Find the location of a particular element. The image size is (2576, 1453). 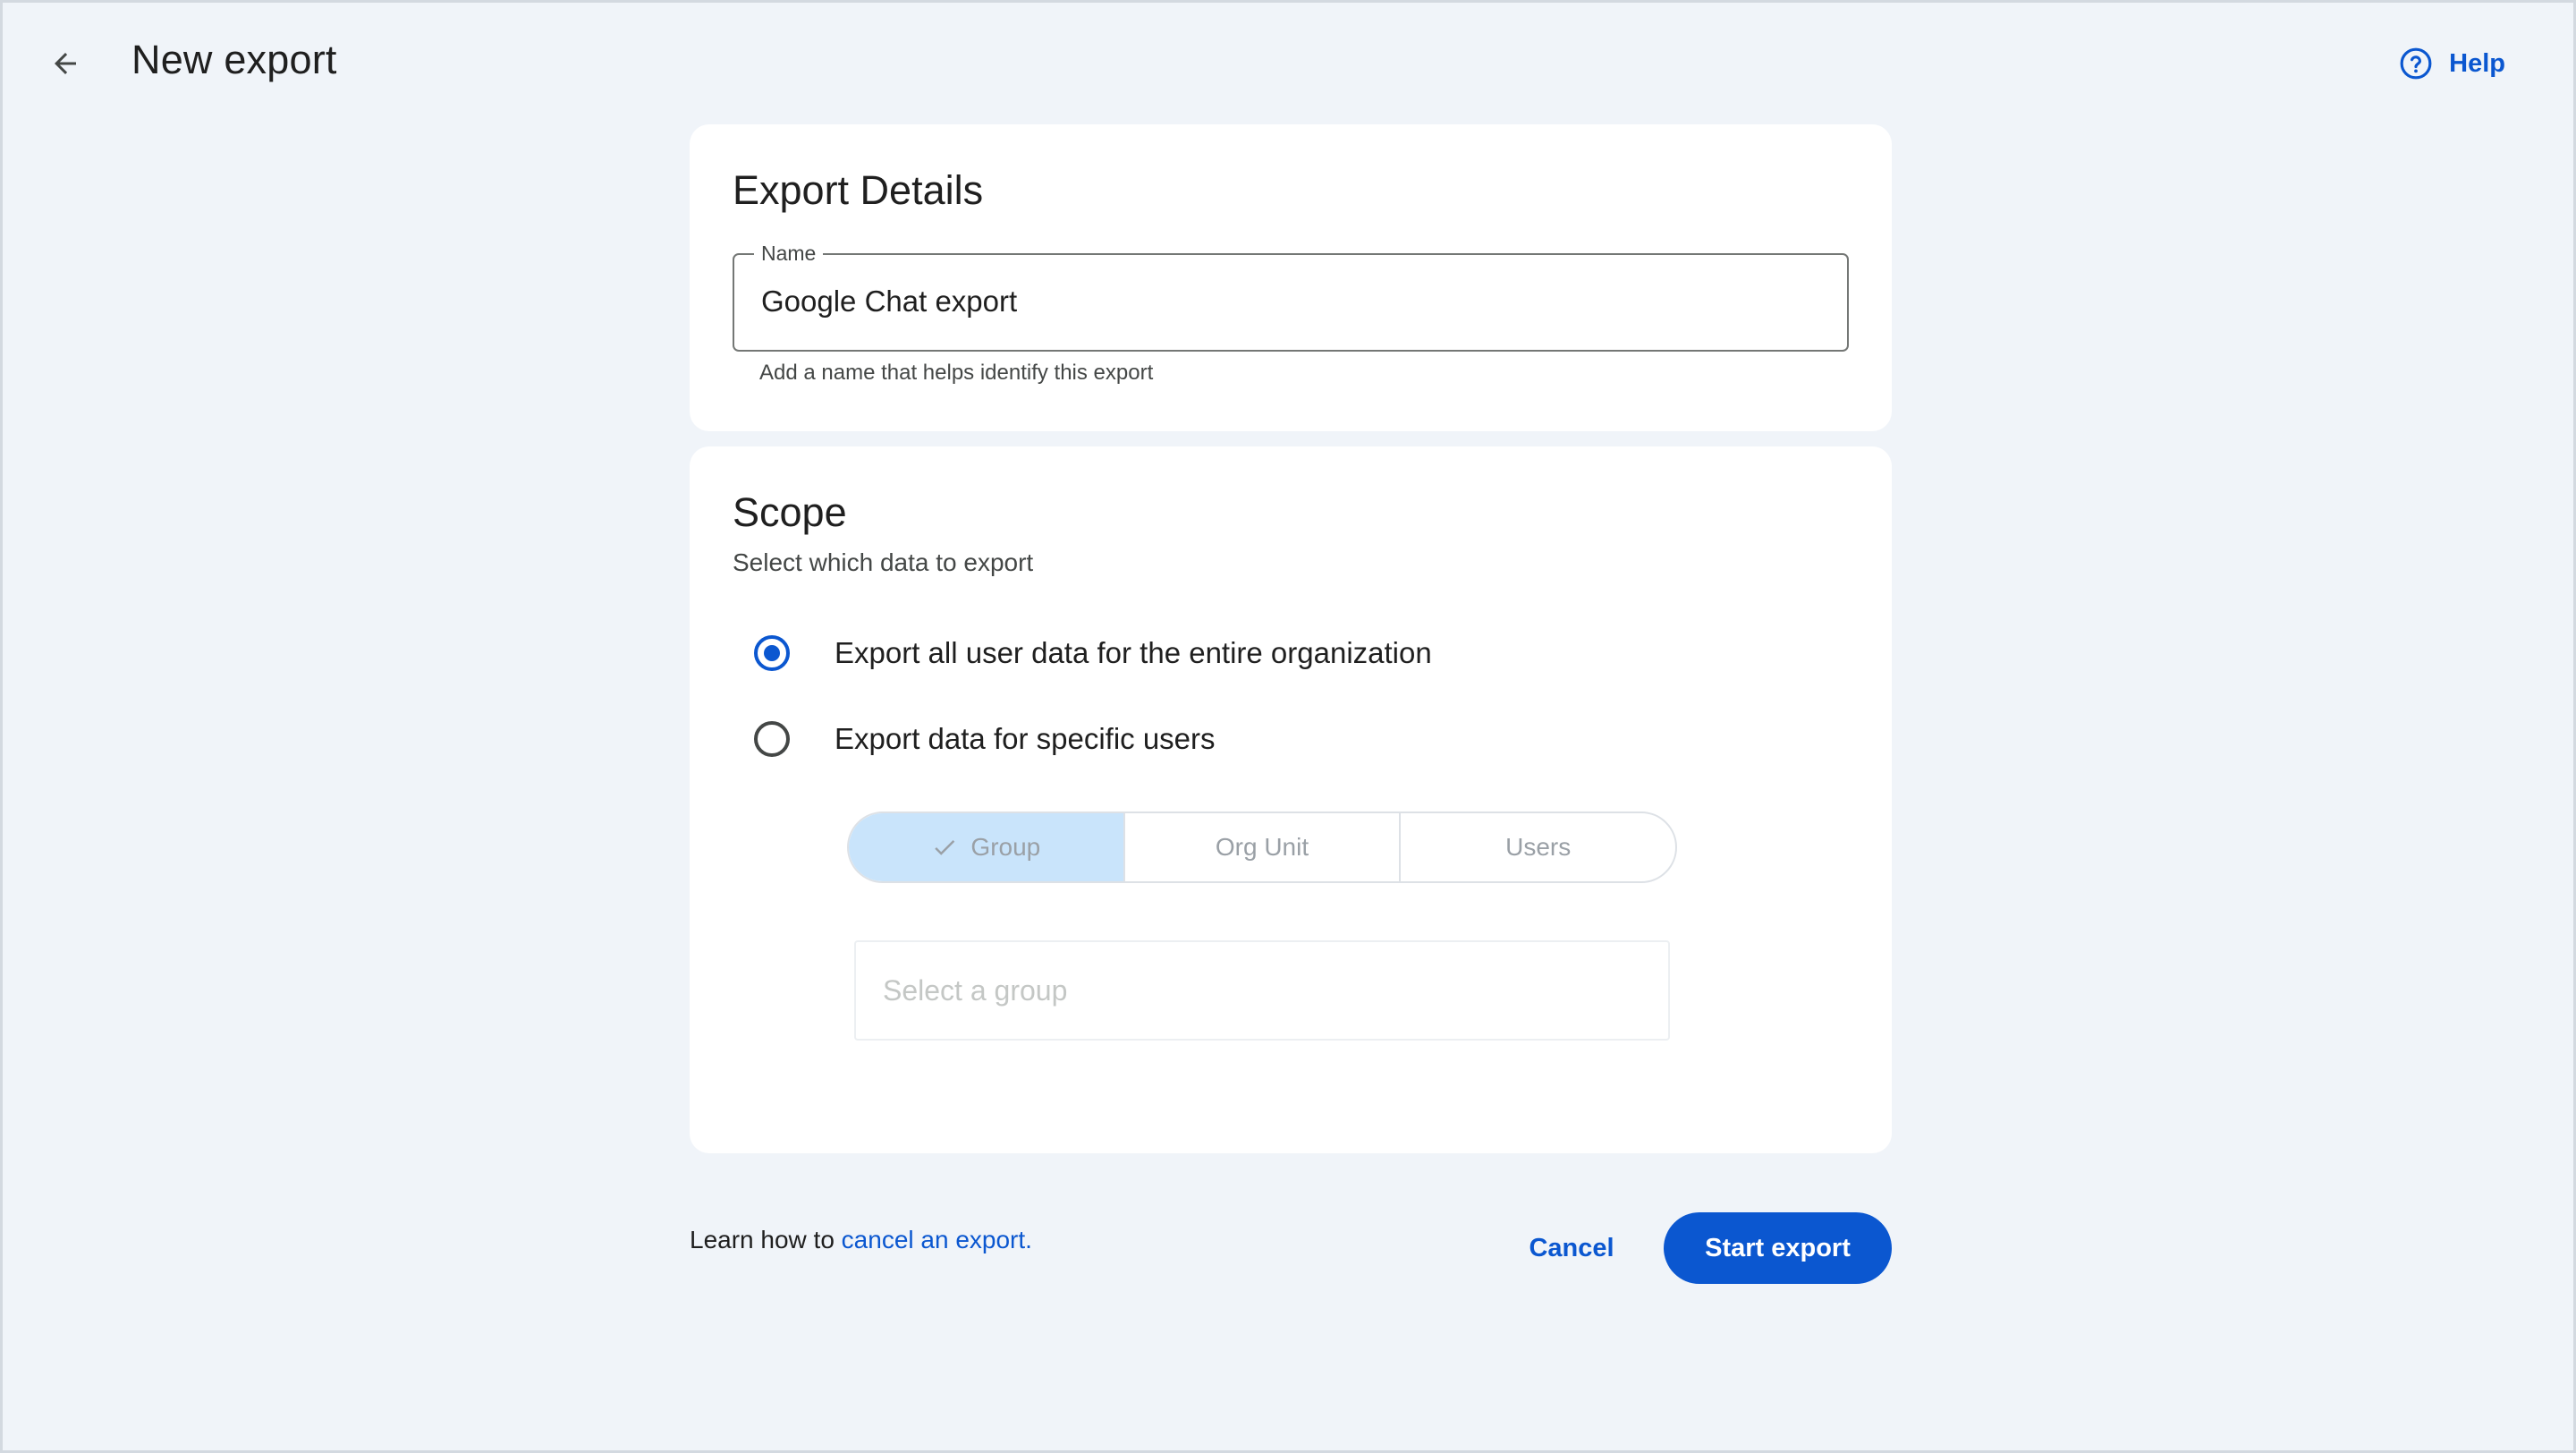

page-title: New export is located at coordinates (234, 59).